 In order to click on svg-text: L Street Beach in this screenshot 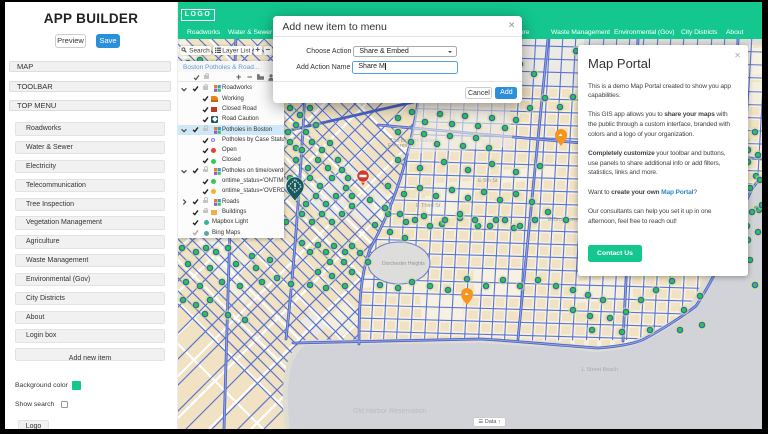, I will do `click(600, 370)`.